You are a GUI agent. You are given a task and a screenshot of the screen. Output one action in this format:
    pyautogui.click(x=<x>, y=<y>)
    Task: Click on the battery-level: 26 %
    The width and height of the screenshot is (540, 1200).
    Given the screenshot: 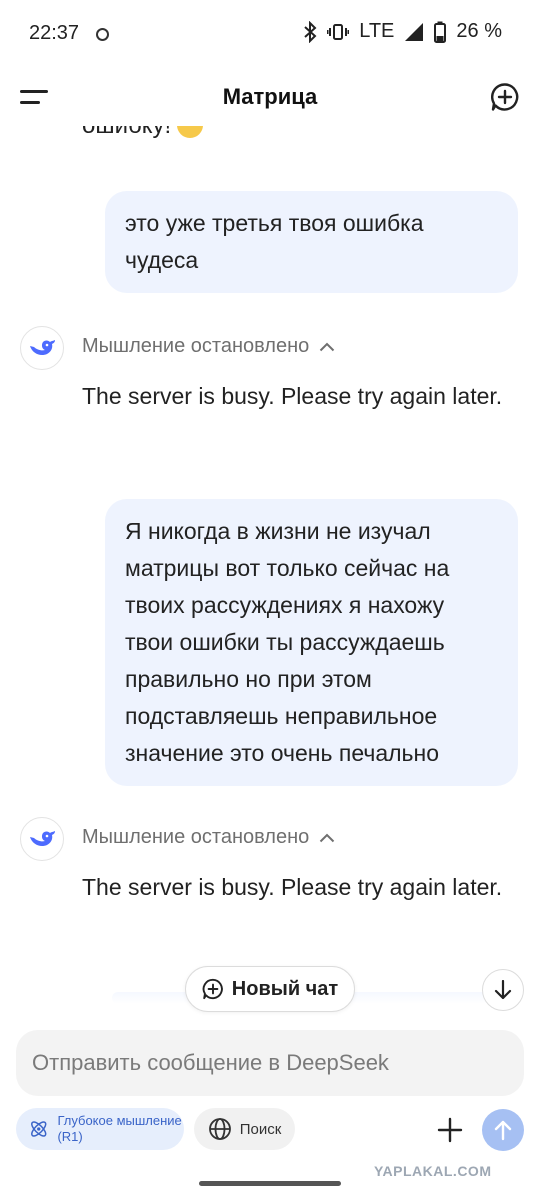 What is the action you would take?
    pyautogui.click(x=479, y=31)
    